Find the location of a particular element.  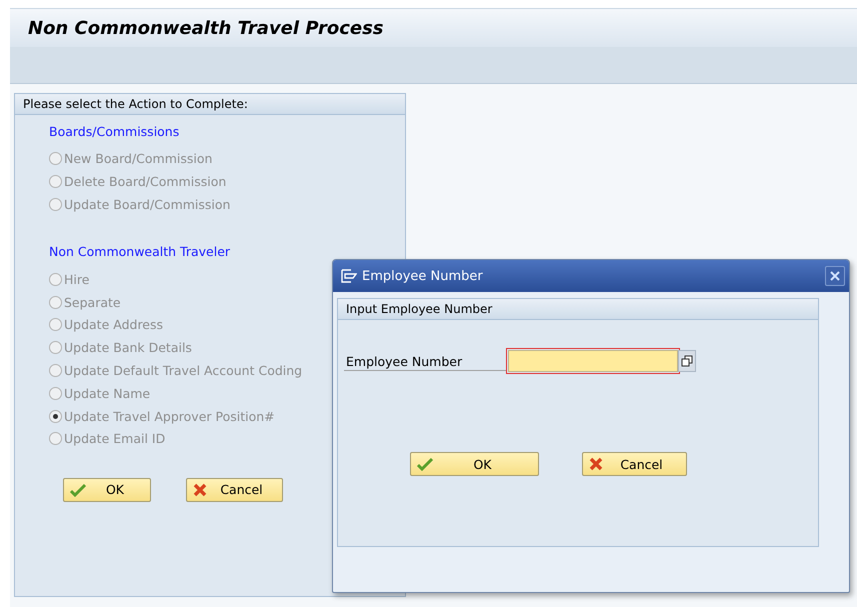

radio-label: Separate is located at coordinates (92, 302).